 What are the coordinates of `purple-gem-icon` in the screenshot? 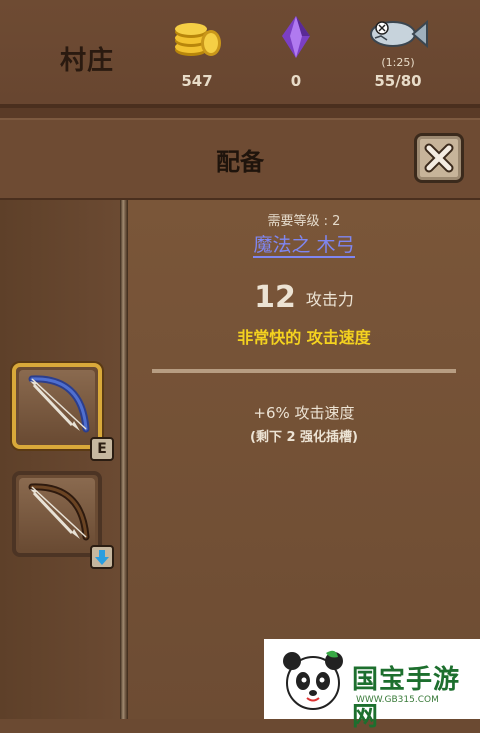 It's located at (296, 37).